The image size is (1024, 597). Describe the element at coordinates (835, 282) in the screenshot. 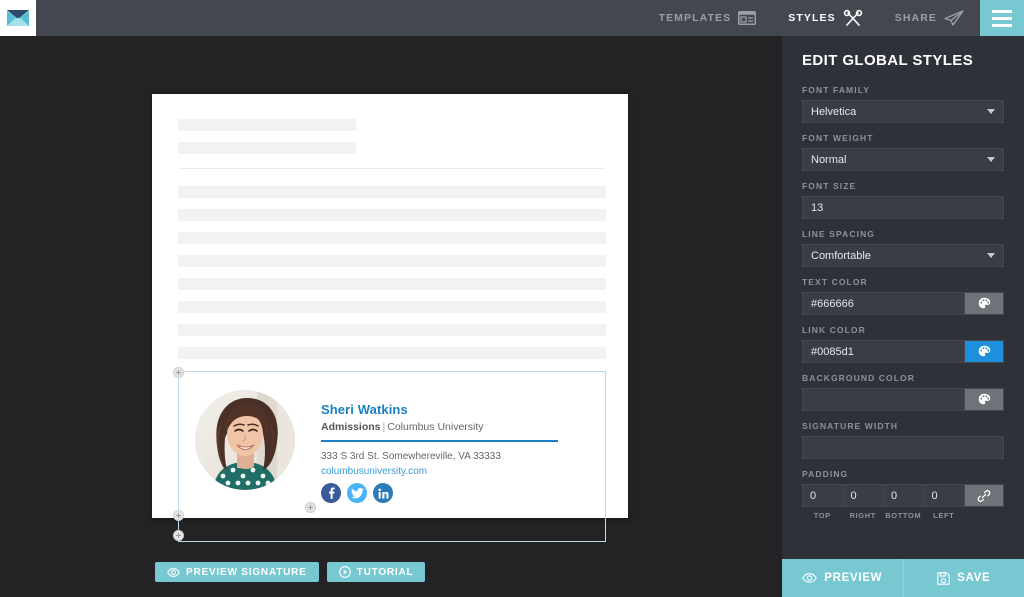

I see `text-color-label: TEXT COLOR` at that location.